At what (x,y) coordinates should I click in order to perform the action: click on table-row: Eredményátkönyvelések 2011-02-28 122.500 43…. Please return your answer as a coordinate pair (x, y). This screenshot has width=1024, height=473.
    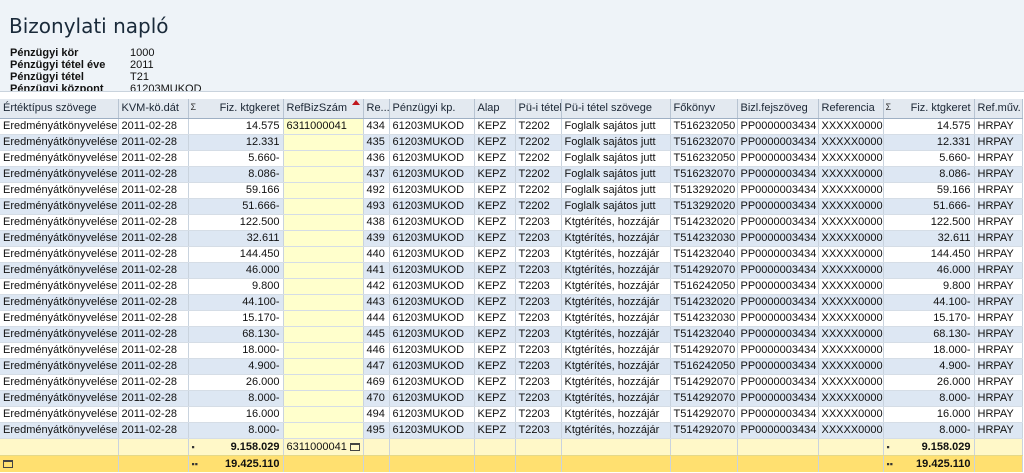
    Looking at the image, I should click on (511, 222).